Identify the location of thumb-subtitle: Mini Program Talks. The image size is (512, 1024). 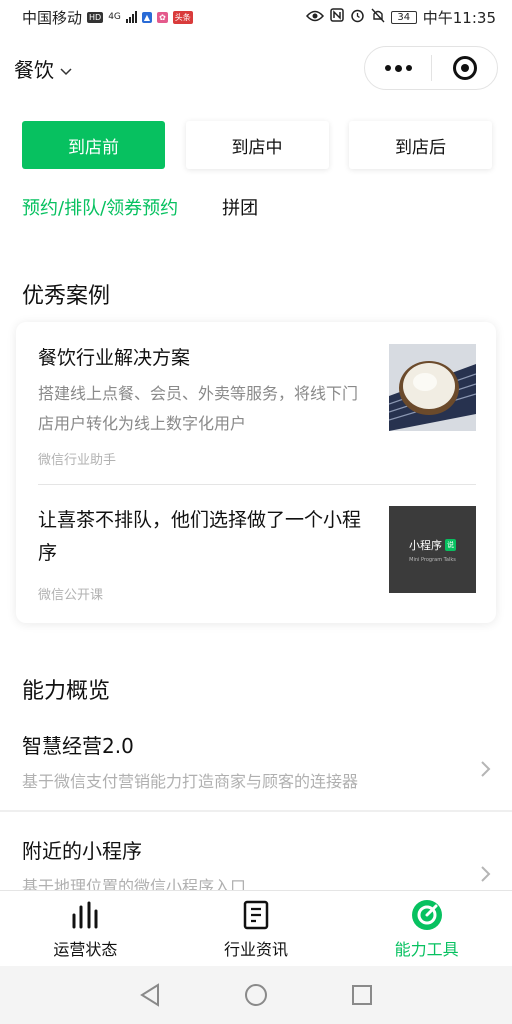
(432, 559).